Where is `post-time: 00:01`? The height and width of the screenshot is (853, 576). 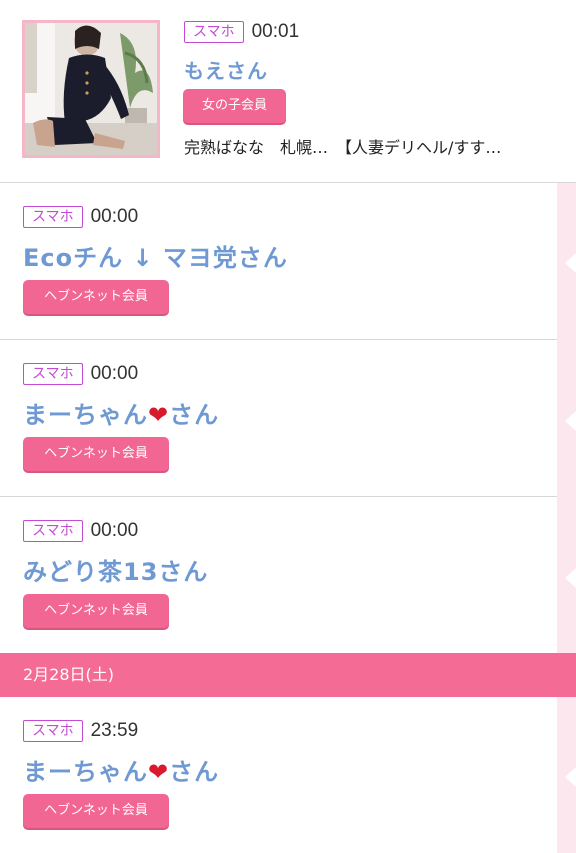 post-time: 00:01 is located at coordinates (275, 31).